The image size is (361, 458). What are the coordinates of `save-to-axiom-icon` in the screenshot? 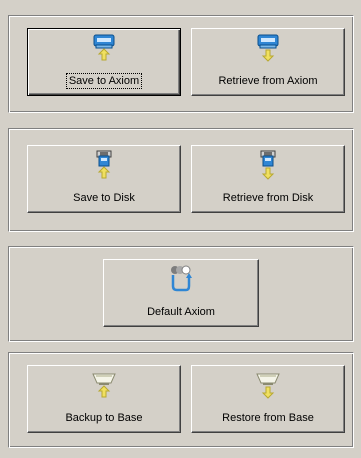 It's located at (104, 48).